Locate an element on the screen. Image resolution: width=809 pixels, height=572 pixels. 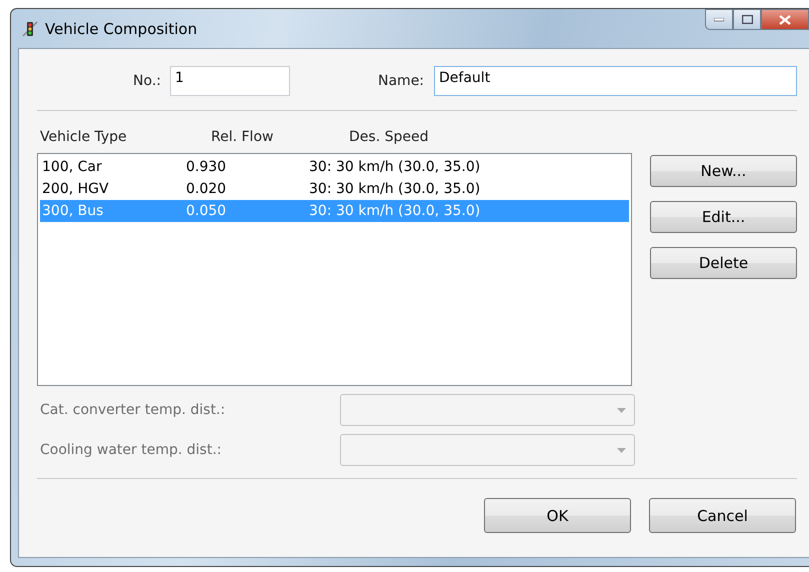
maximize-icon is located at coordinates (747, 19).